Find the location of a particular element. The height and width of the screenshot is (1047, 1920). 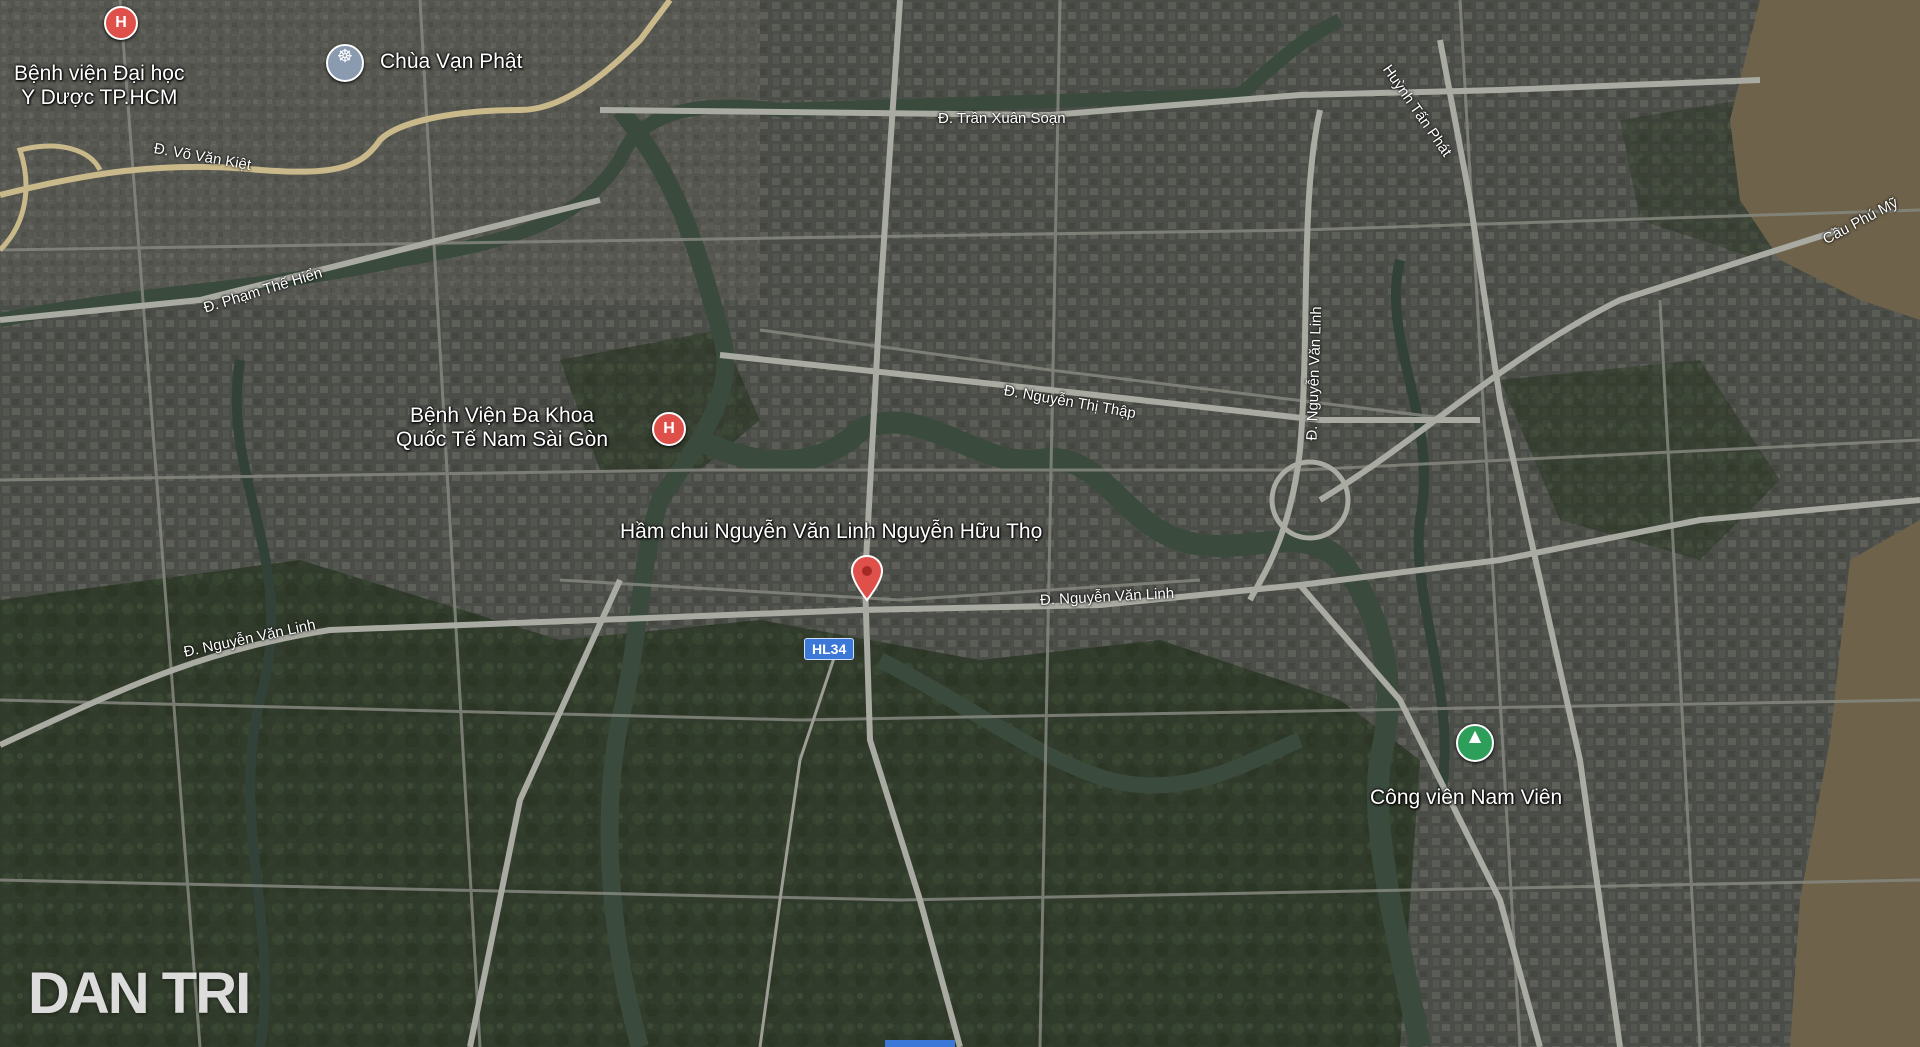

location-pin-icon is located at coordinates (867, 578).